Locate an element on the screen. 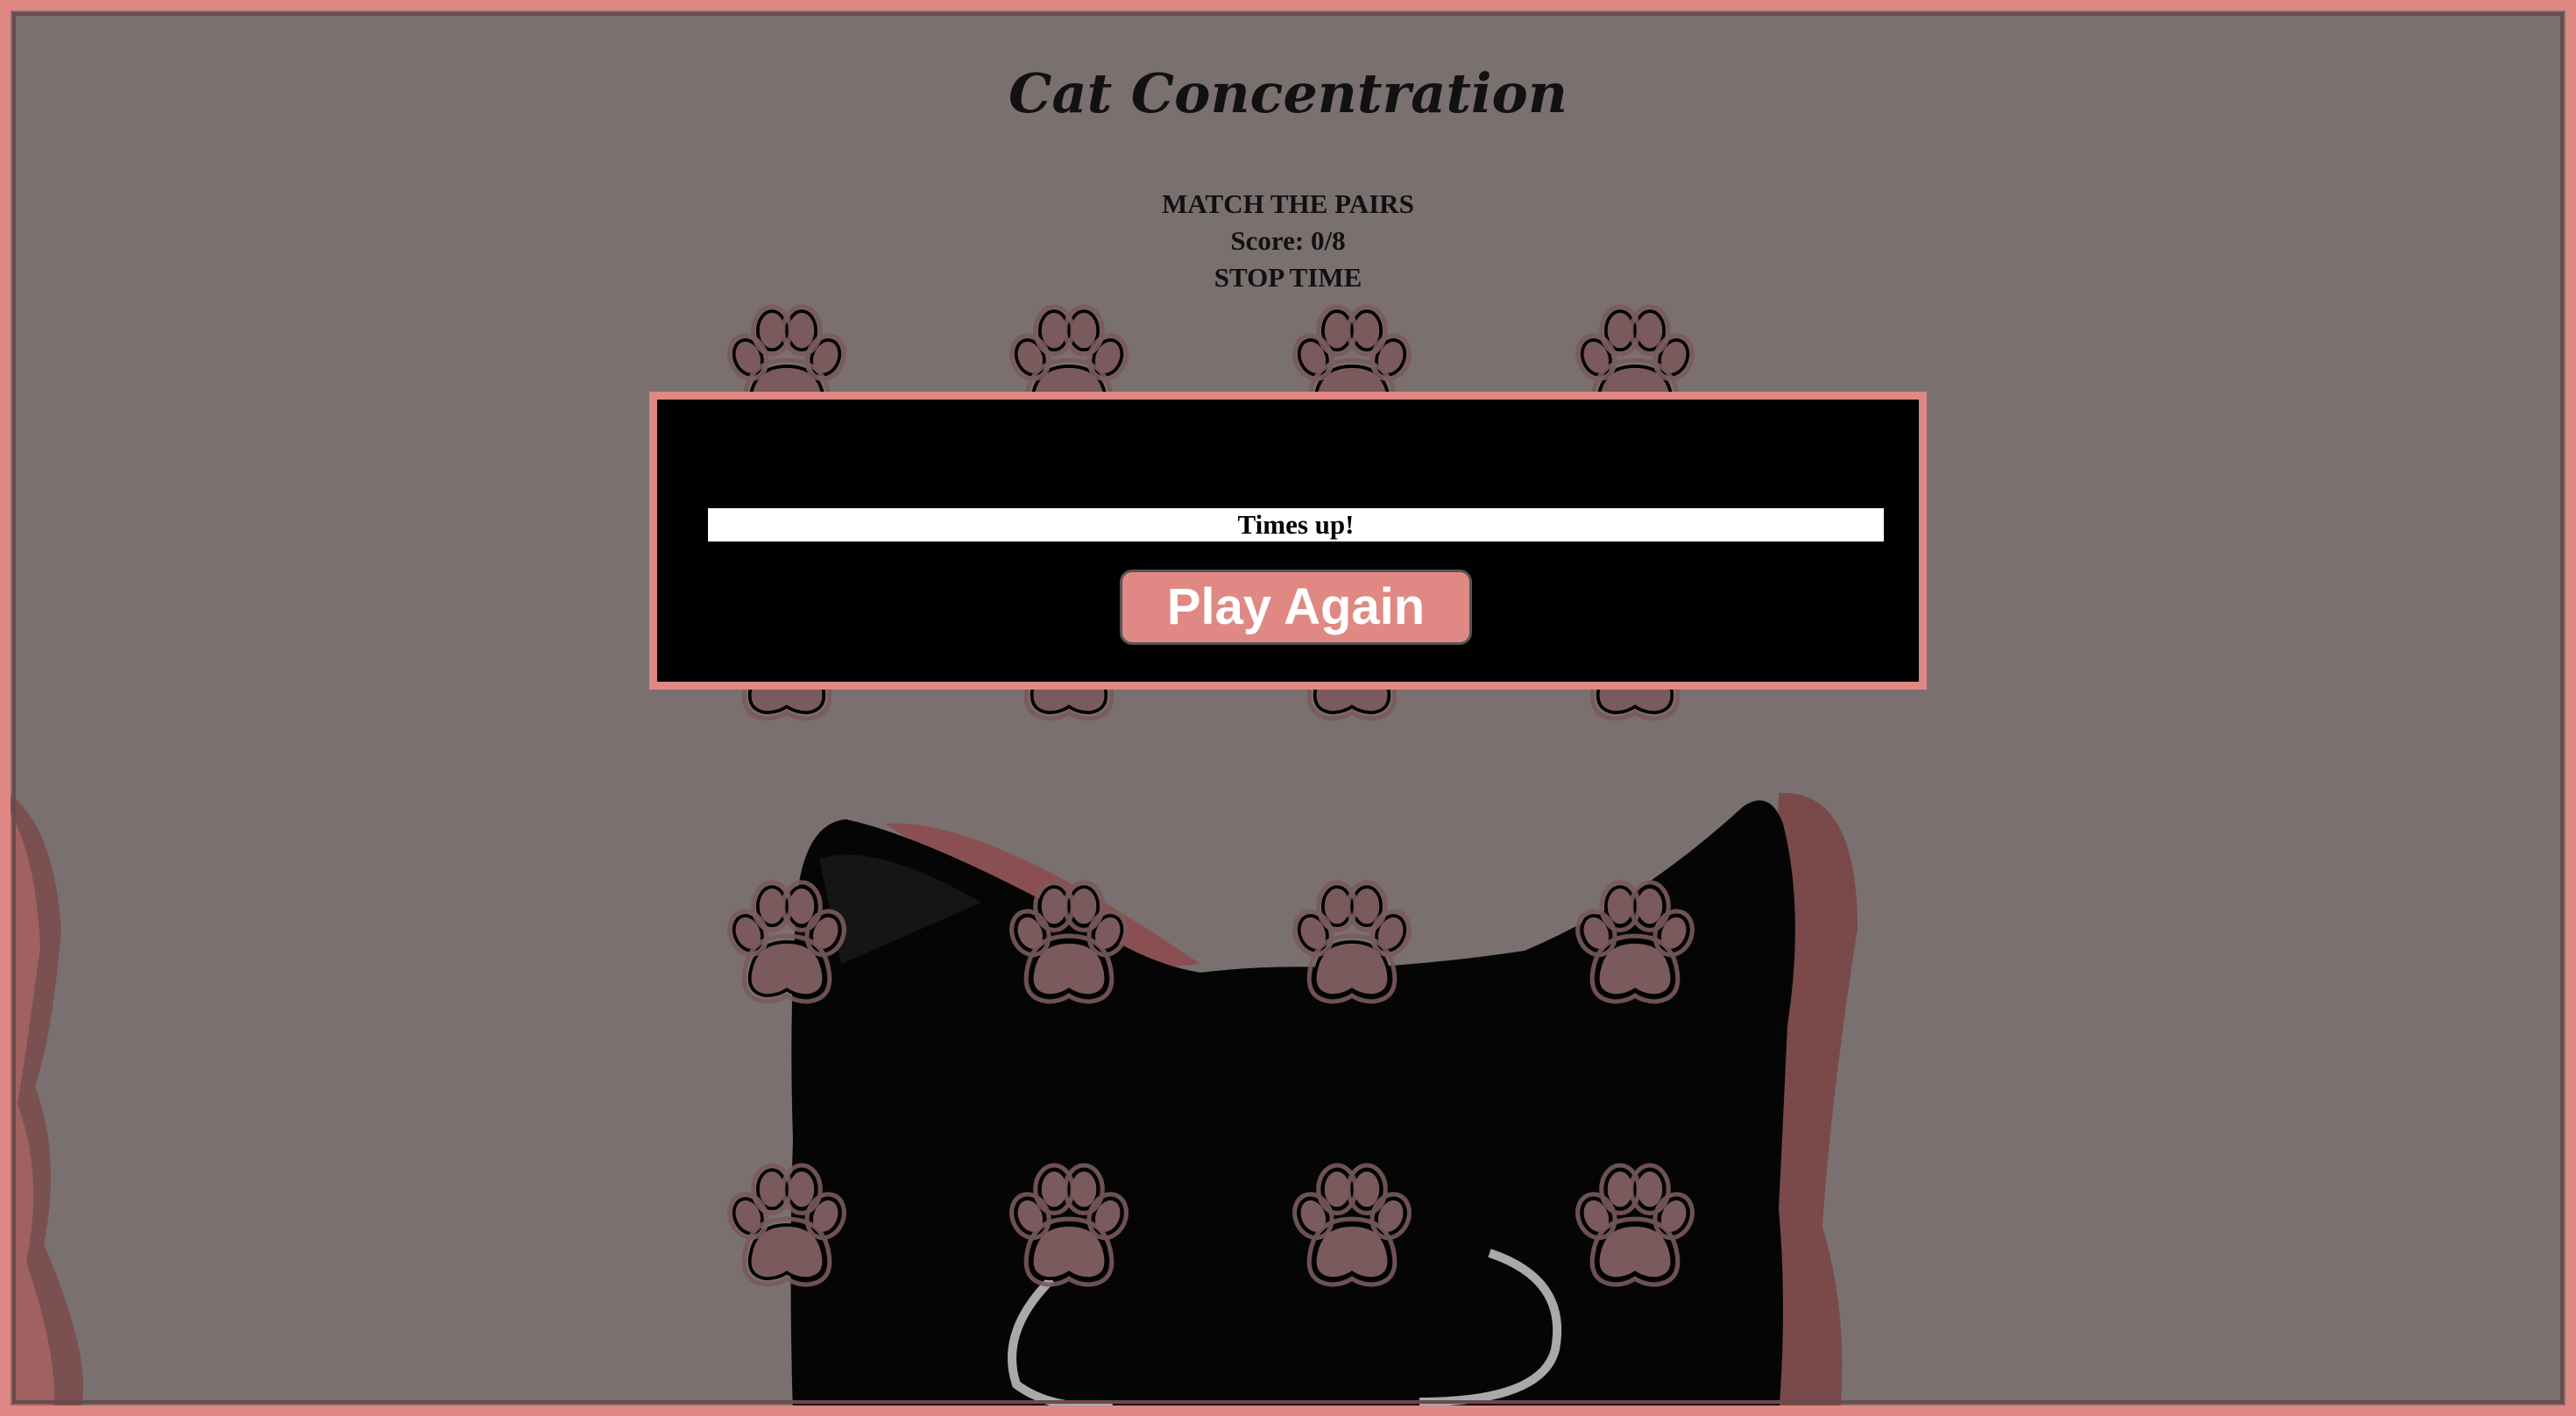 Image resolution: width=2576 pixels, height=1416 pixels. times-up-message: Times up! is located at coordinates (1296, 525).